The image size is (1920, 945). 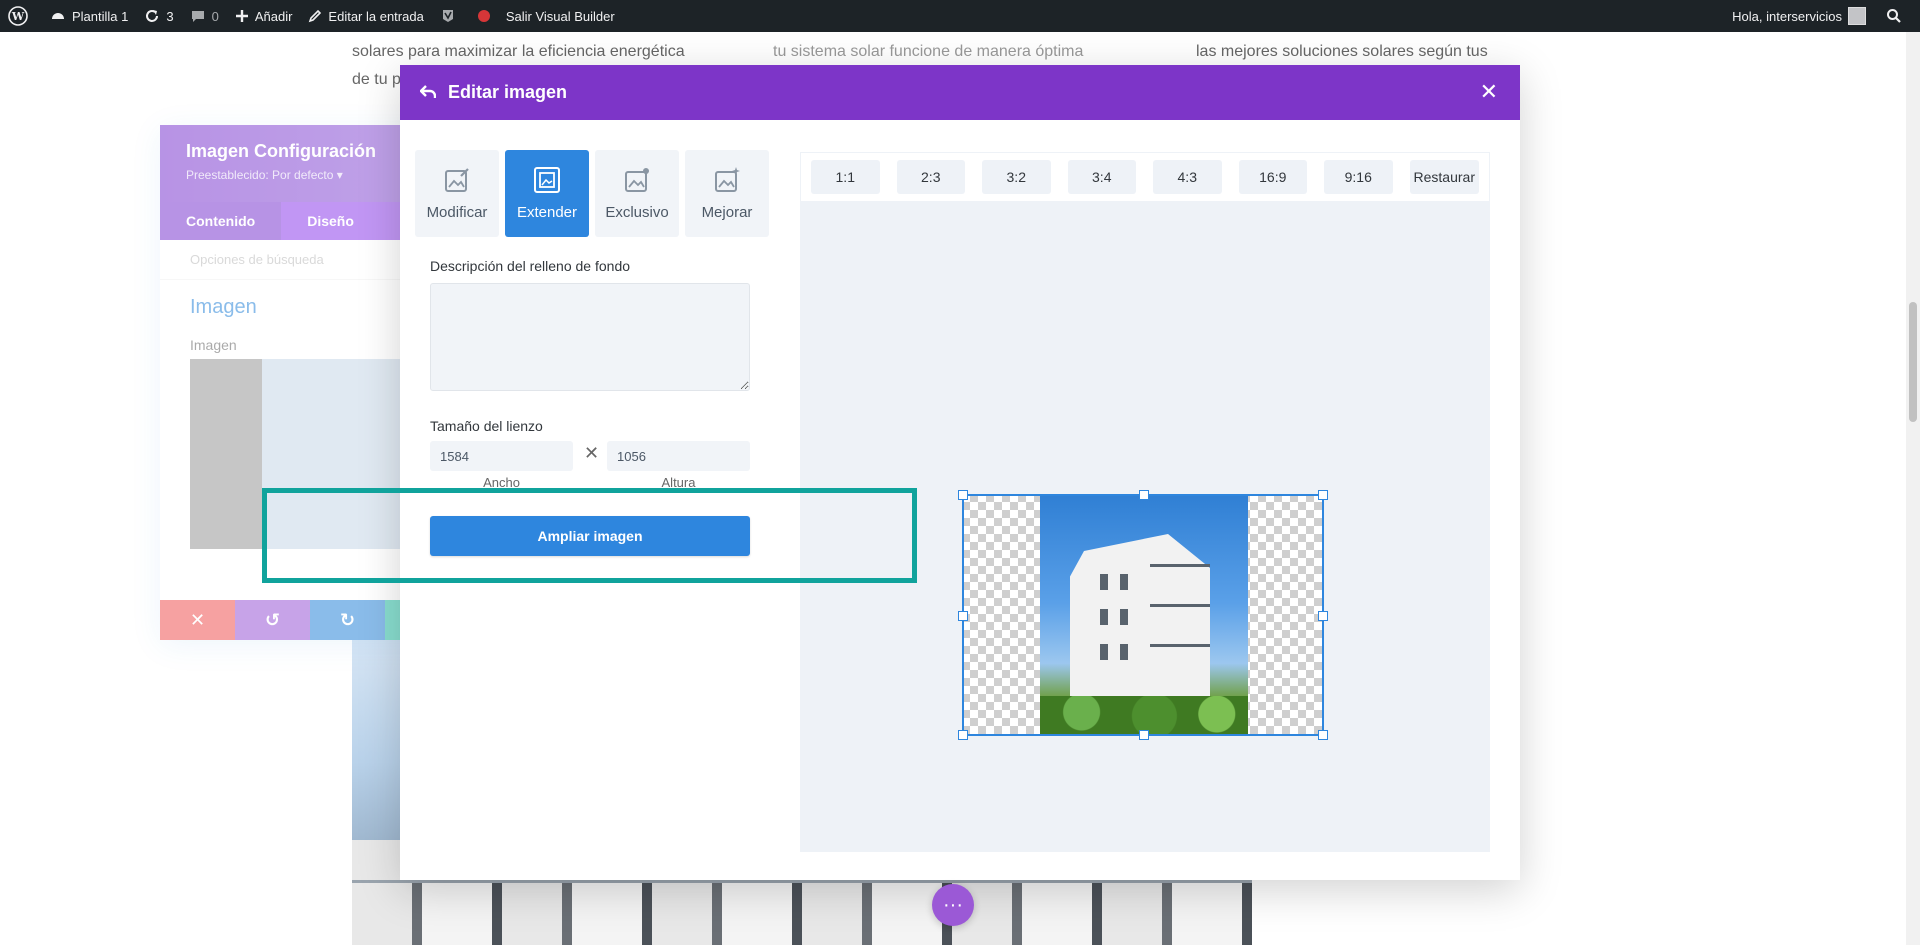 I want to click on bg-text-col1-line2: de tu p, so click(x=376, y=79).